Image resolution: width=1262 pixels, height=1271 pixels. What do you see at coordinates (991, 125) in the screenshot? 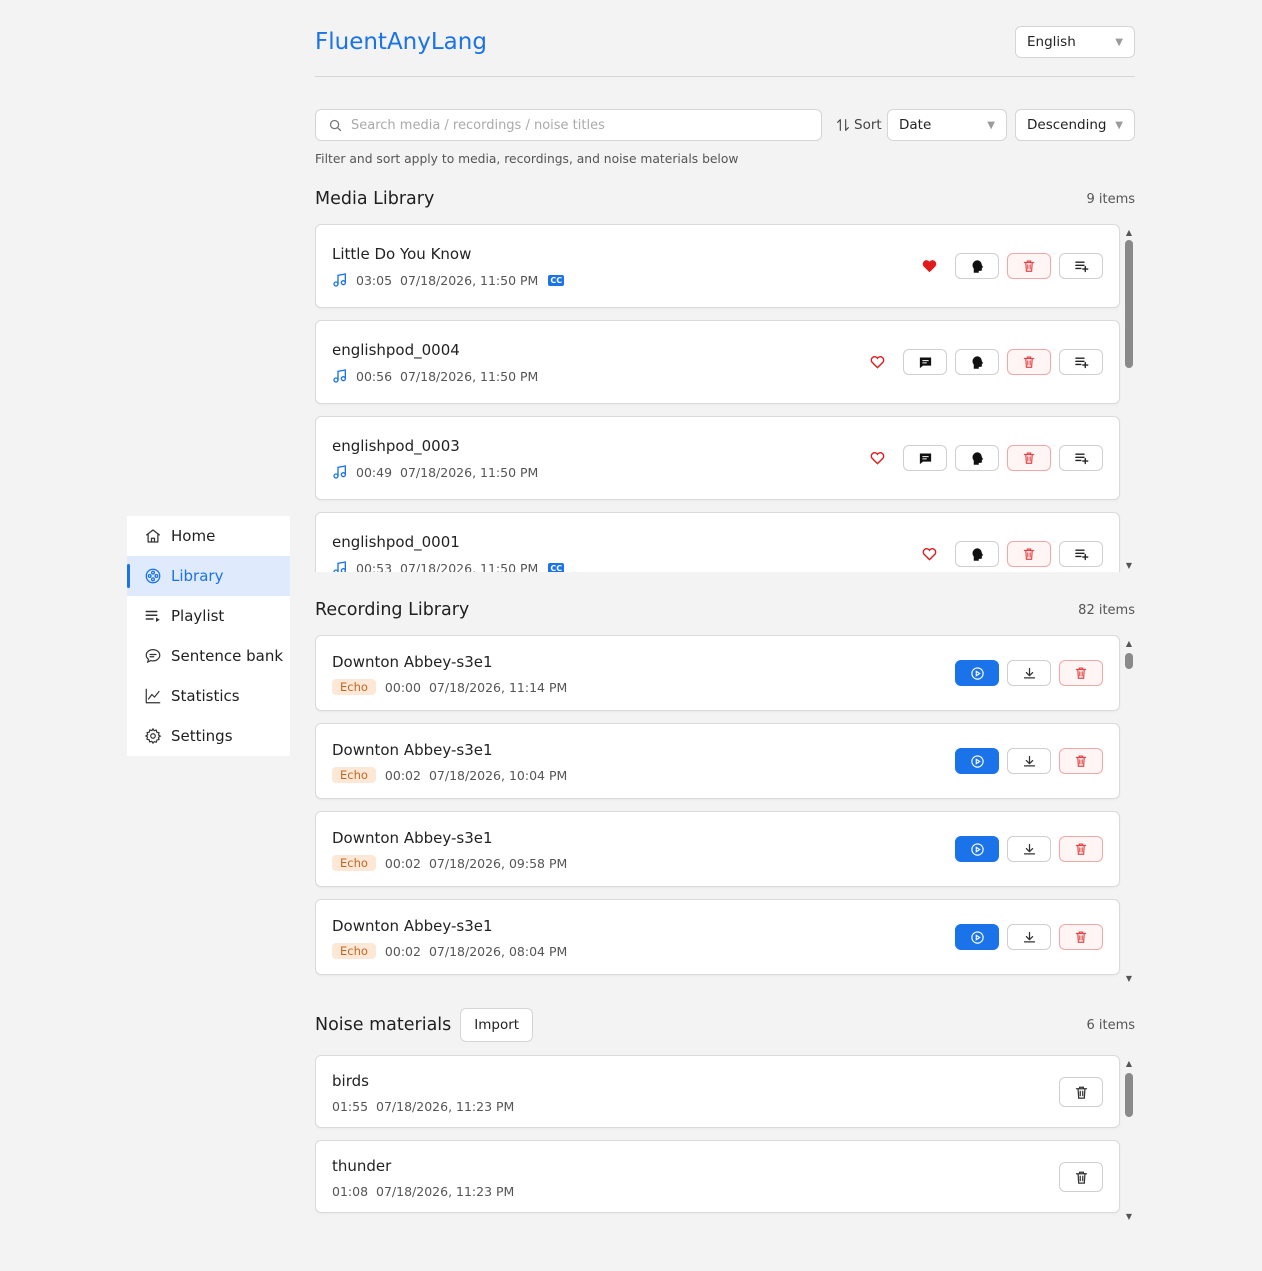
I see `caret-down-icon: ▼` at bounding box center [991, 125].